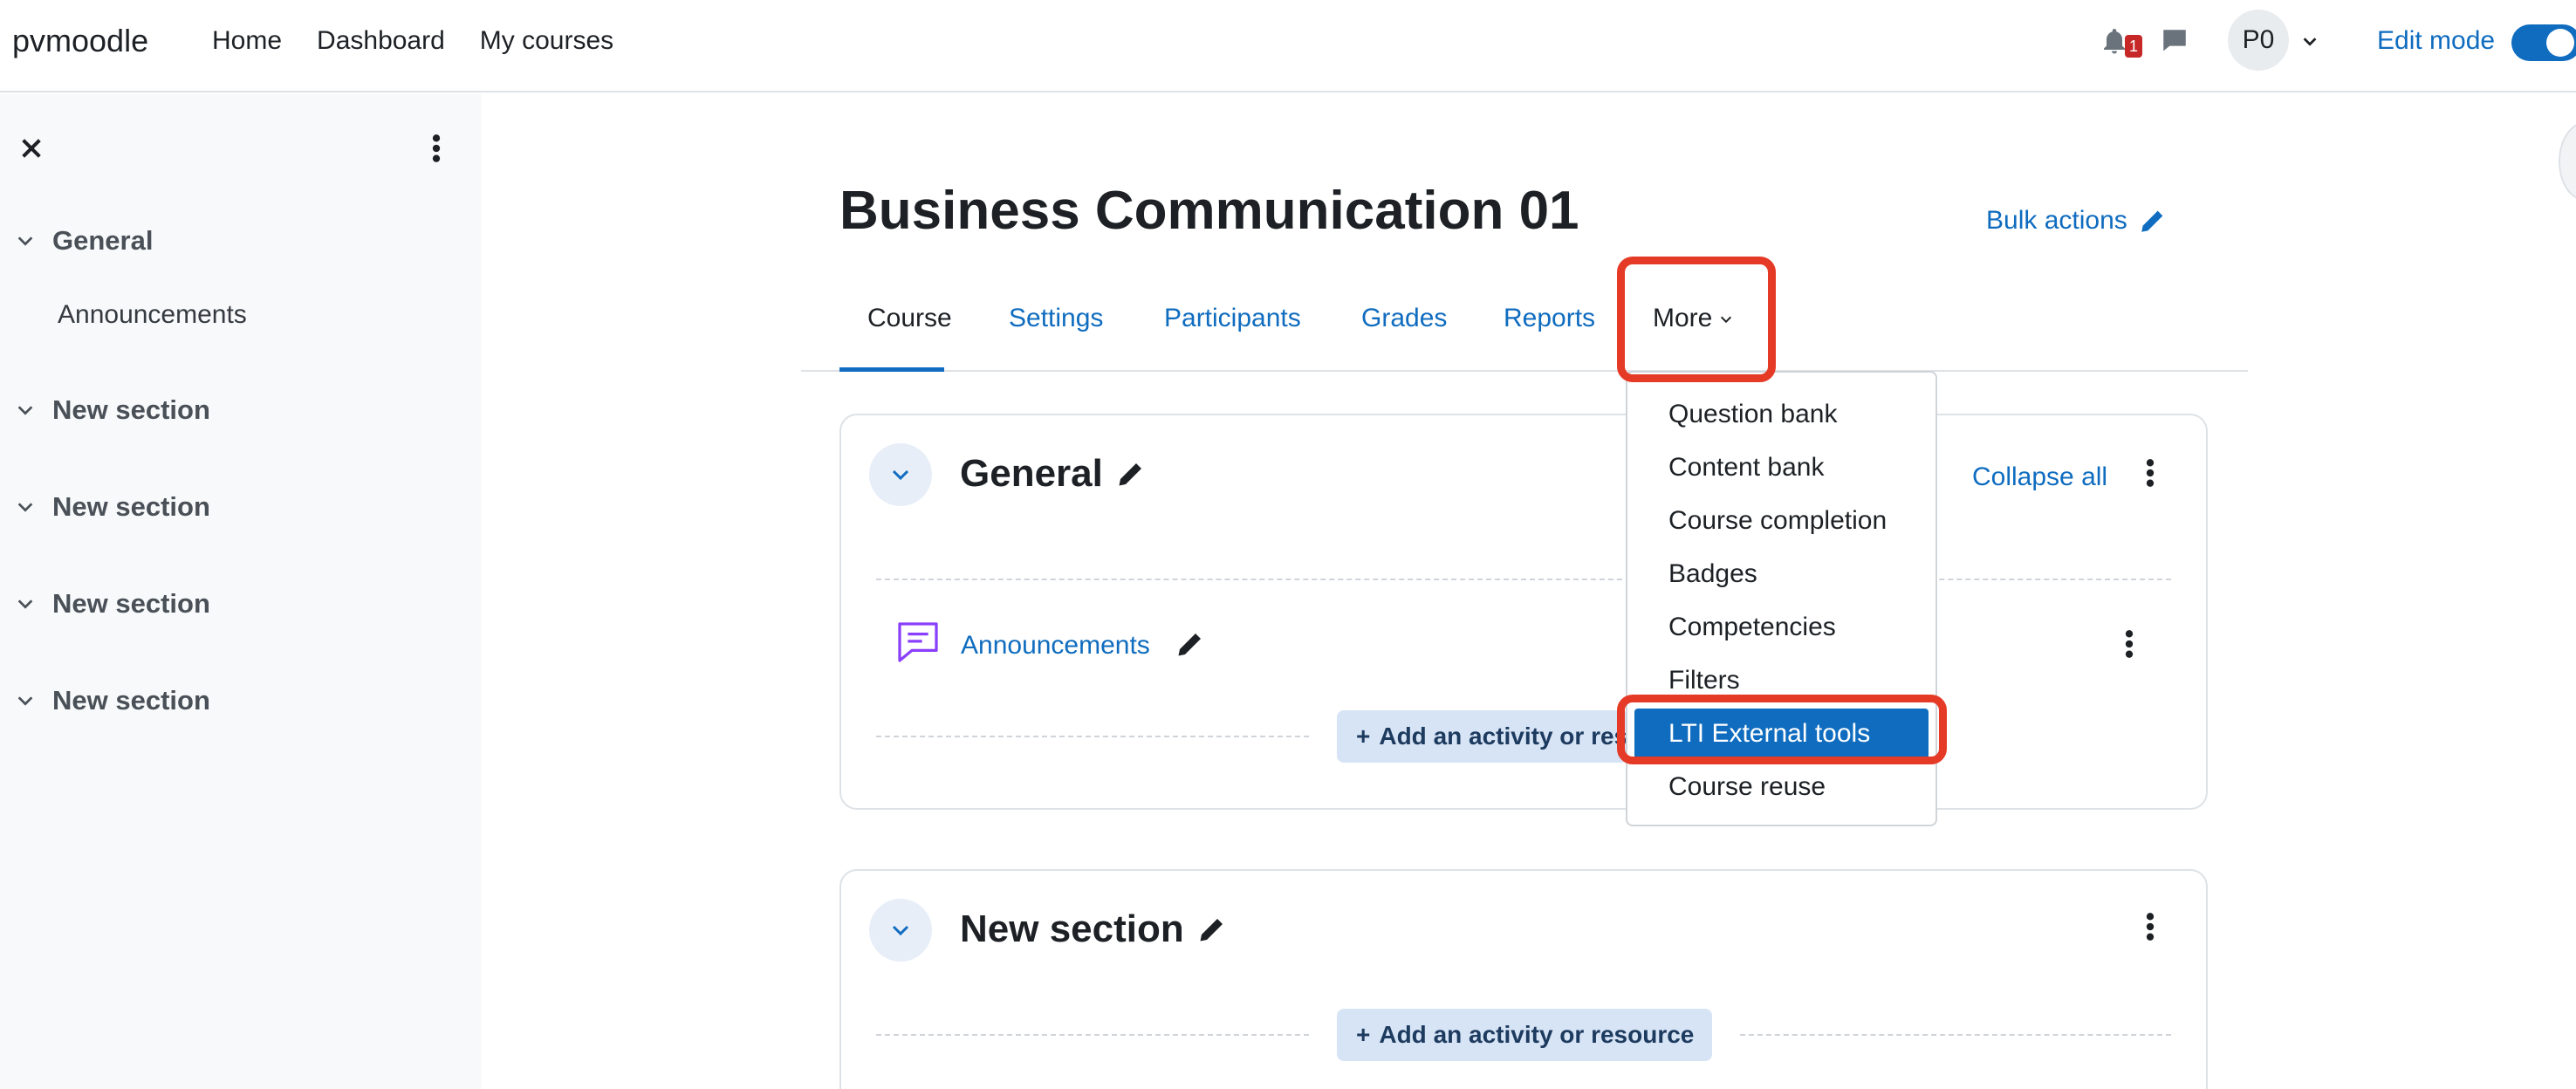  Describe the element at coordinates (2057, 221) in the screenshot. I see `bulk-actions-label: Bulk actions` at that location.